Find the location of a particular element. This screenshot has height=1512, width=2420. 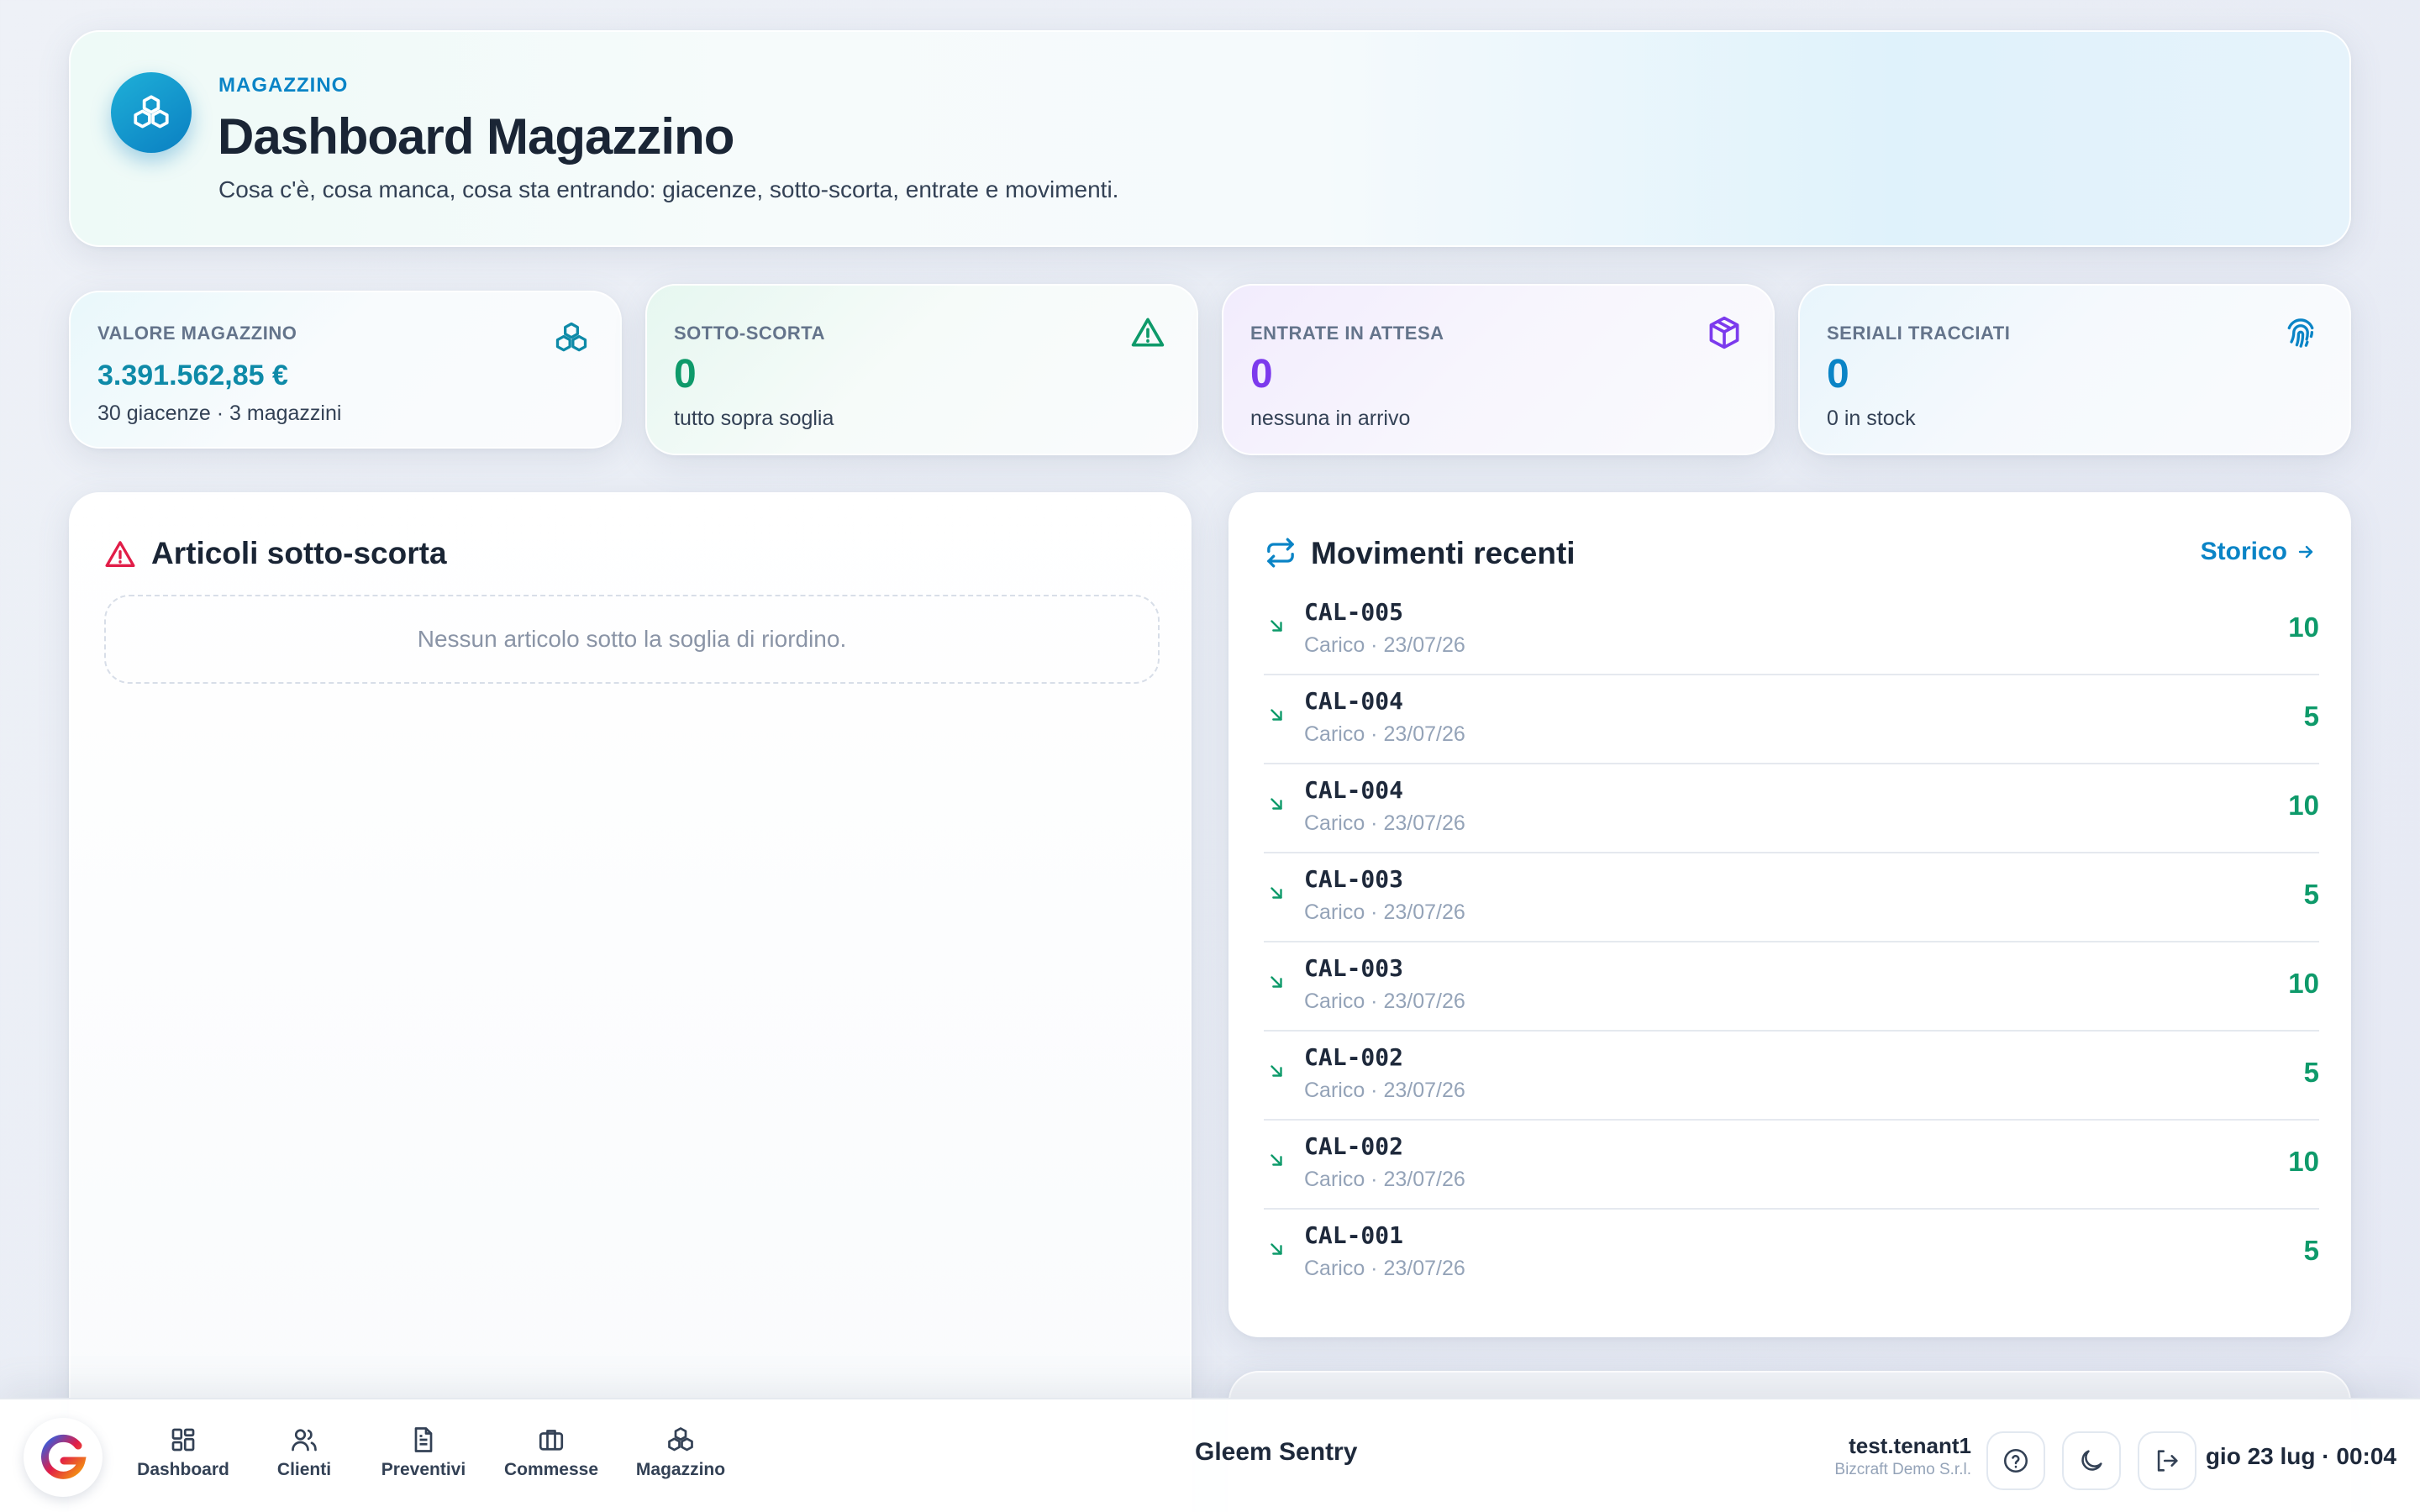

movement-row: CAL-004 Carico · 23/07/26 5 is located at coordinates (1792, 719).